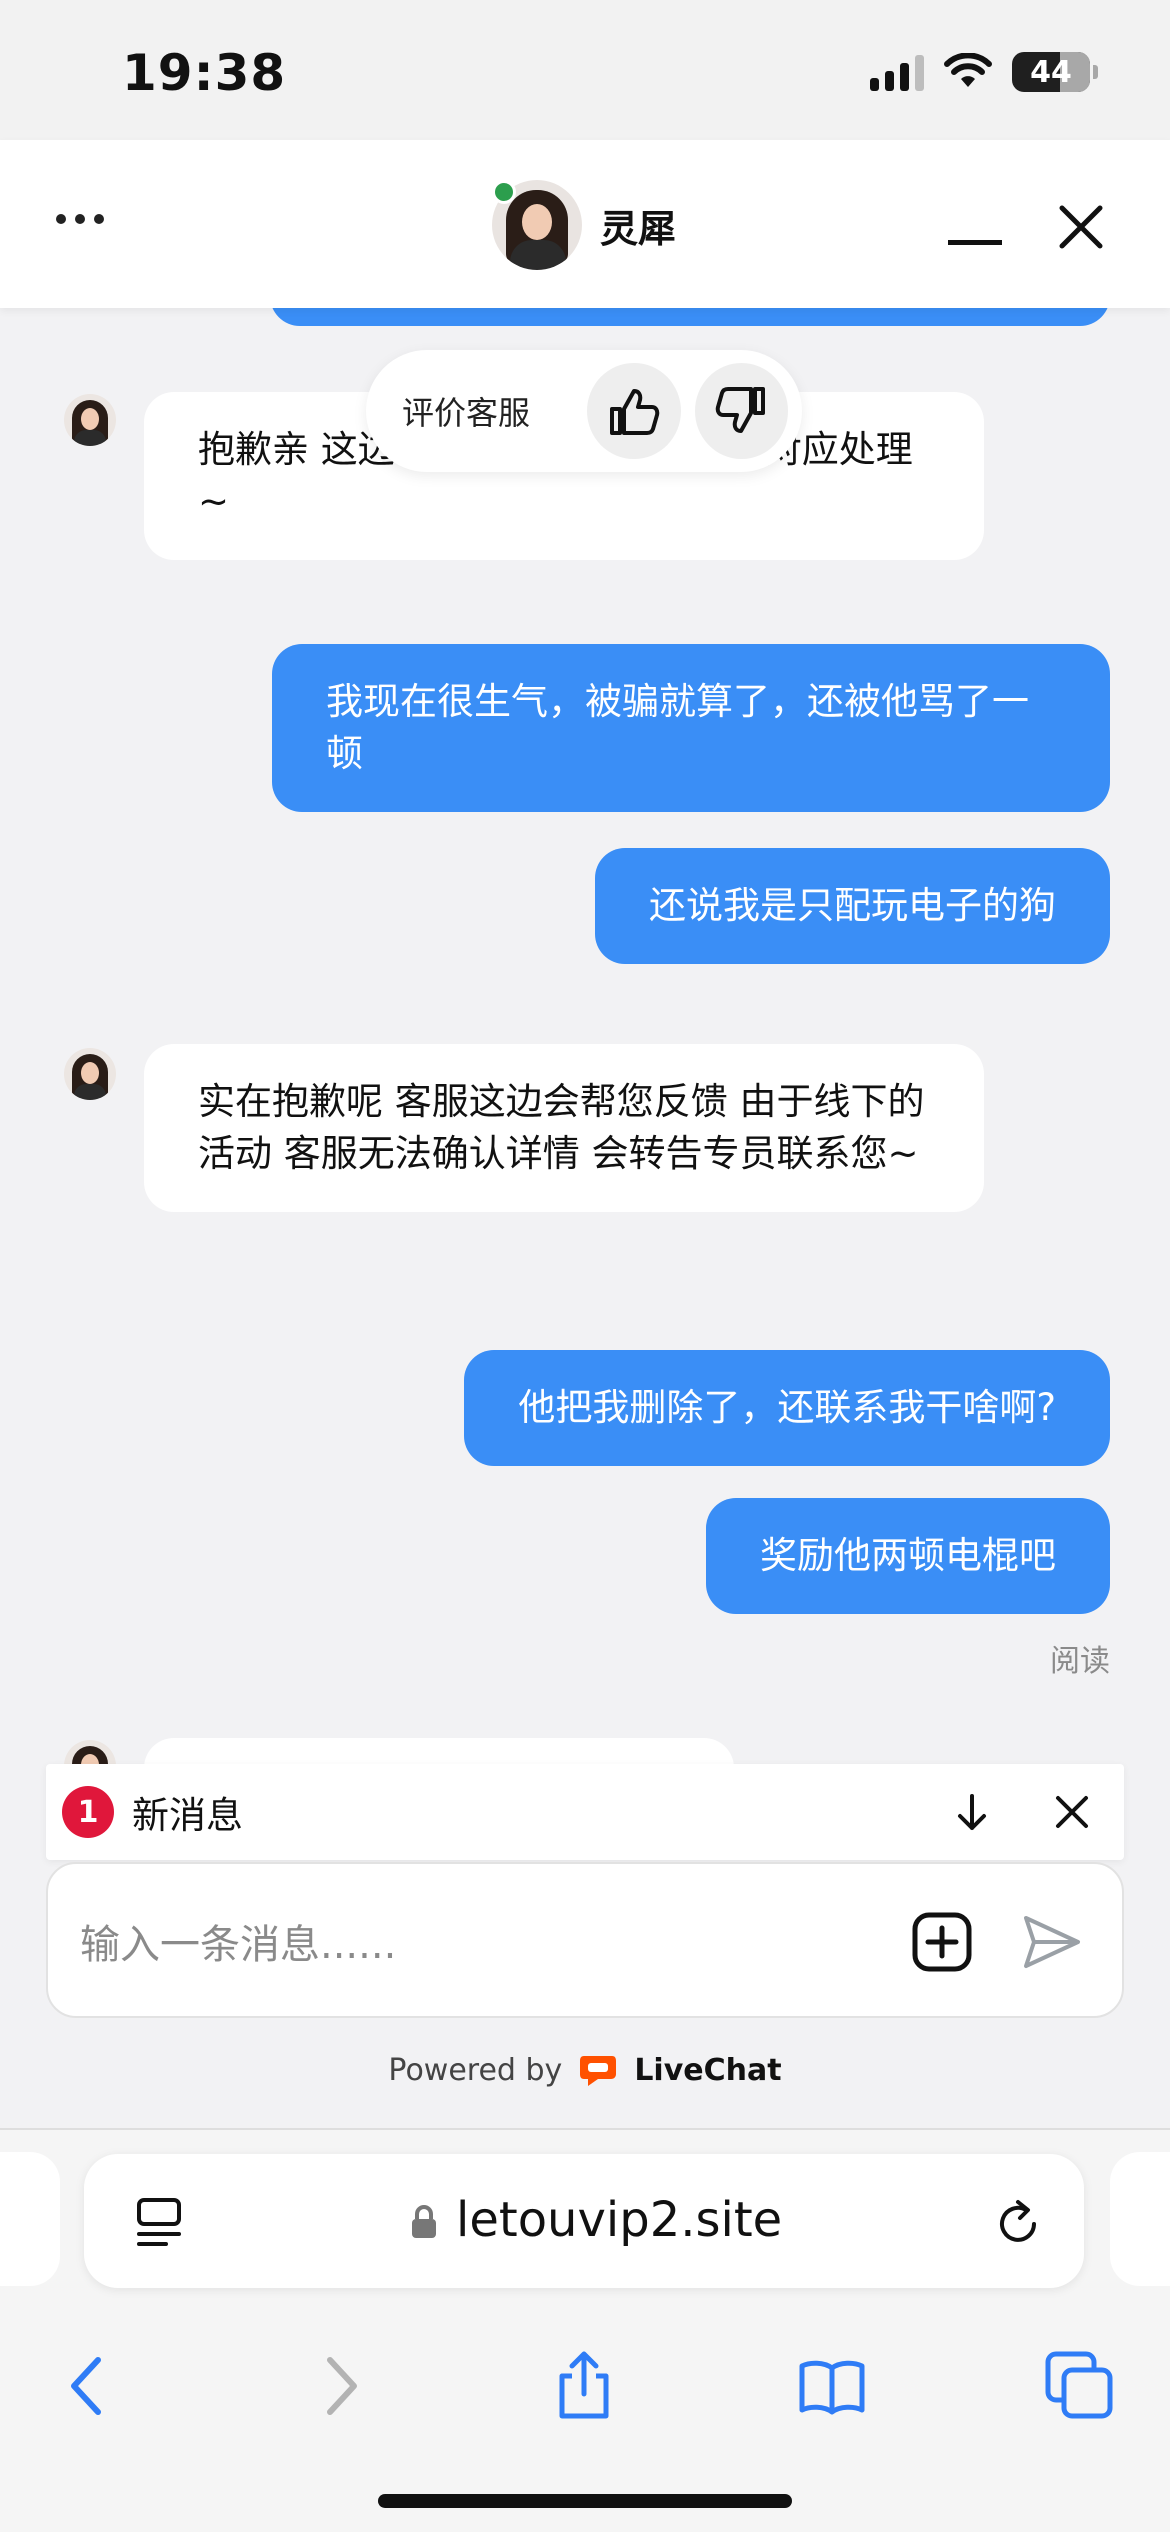 The height and width of the screenshot is (2532, 1170). Describe the element at coordinates (159, 2222) in the screenshot. I see `page-menu-icon` at that location.